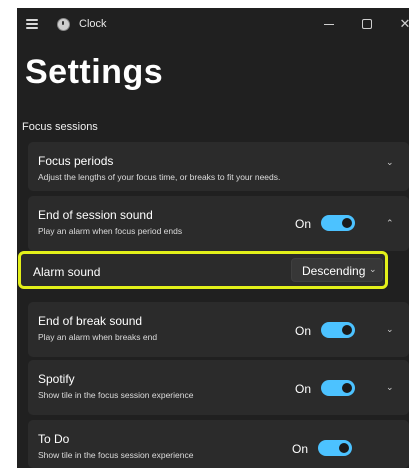 The height and width of the screenshot is (468, 409). What do you see at coordinates (335, 448) in the screenshot?
I see `todo-toggle` at bounding box center [335, 448].